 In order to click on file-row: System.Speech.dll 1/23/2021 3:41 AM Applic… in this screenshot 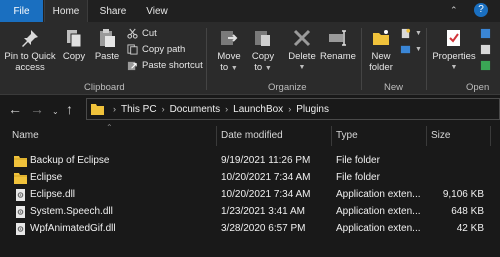, I will do `click(250, 212)`.